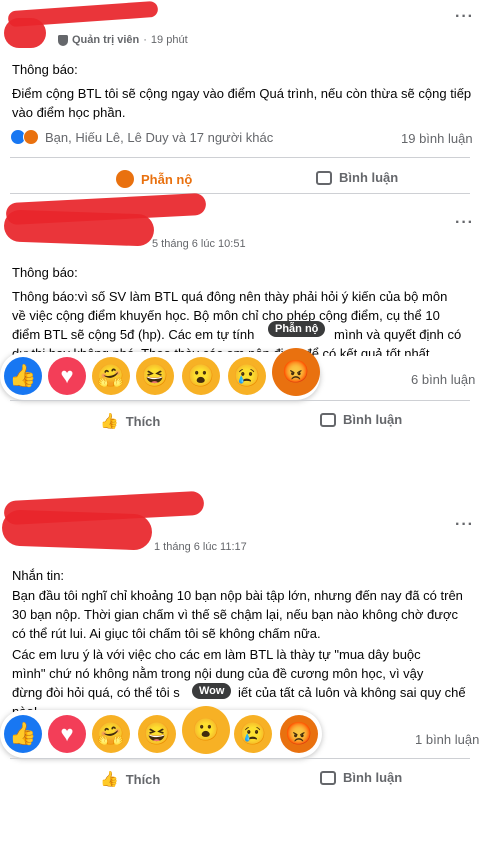 The height and width of the screenshot is (854, 480). What do you see at coordinates (200, 547) in the screenshot?
I see `post-time: 1 tháng 6 lúc 11:17` at bounding box center [200, 547].